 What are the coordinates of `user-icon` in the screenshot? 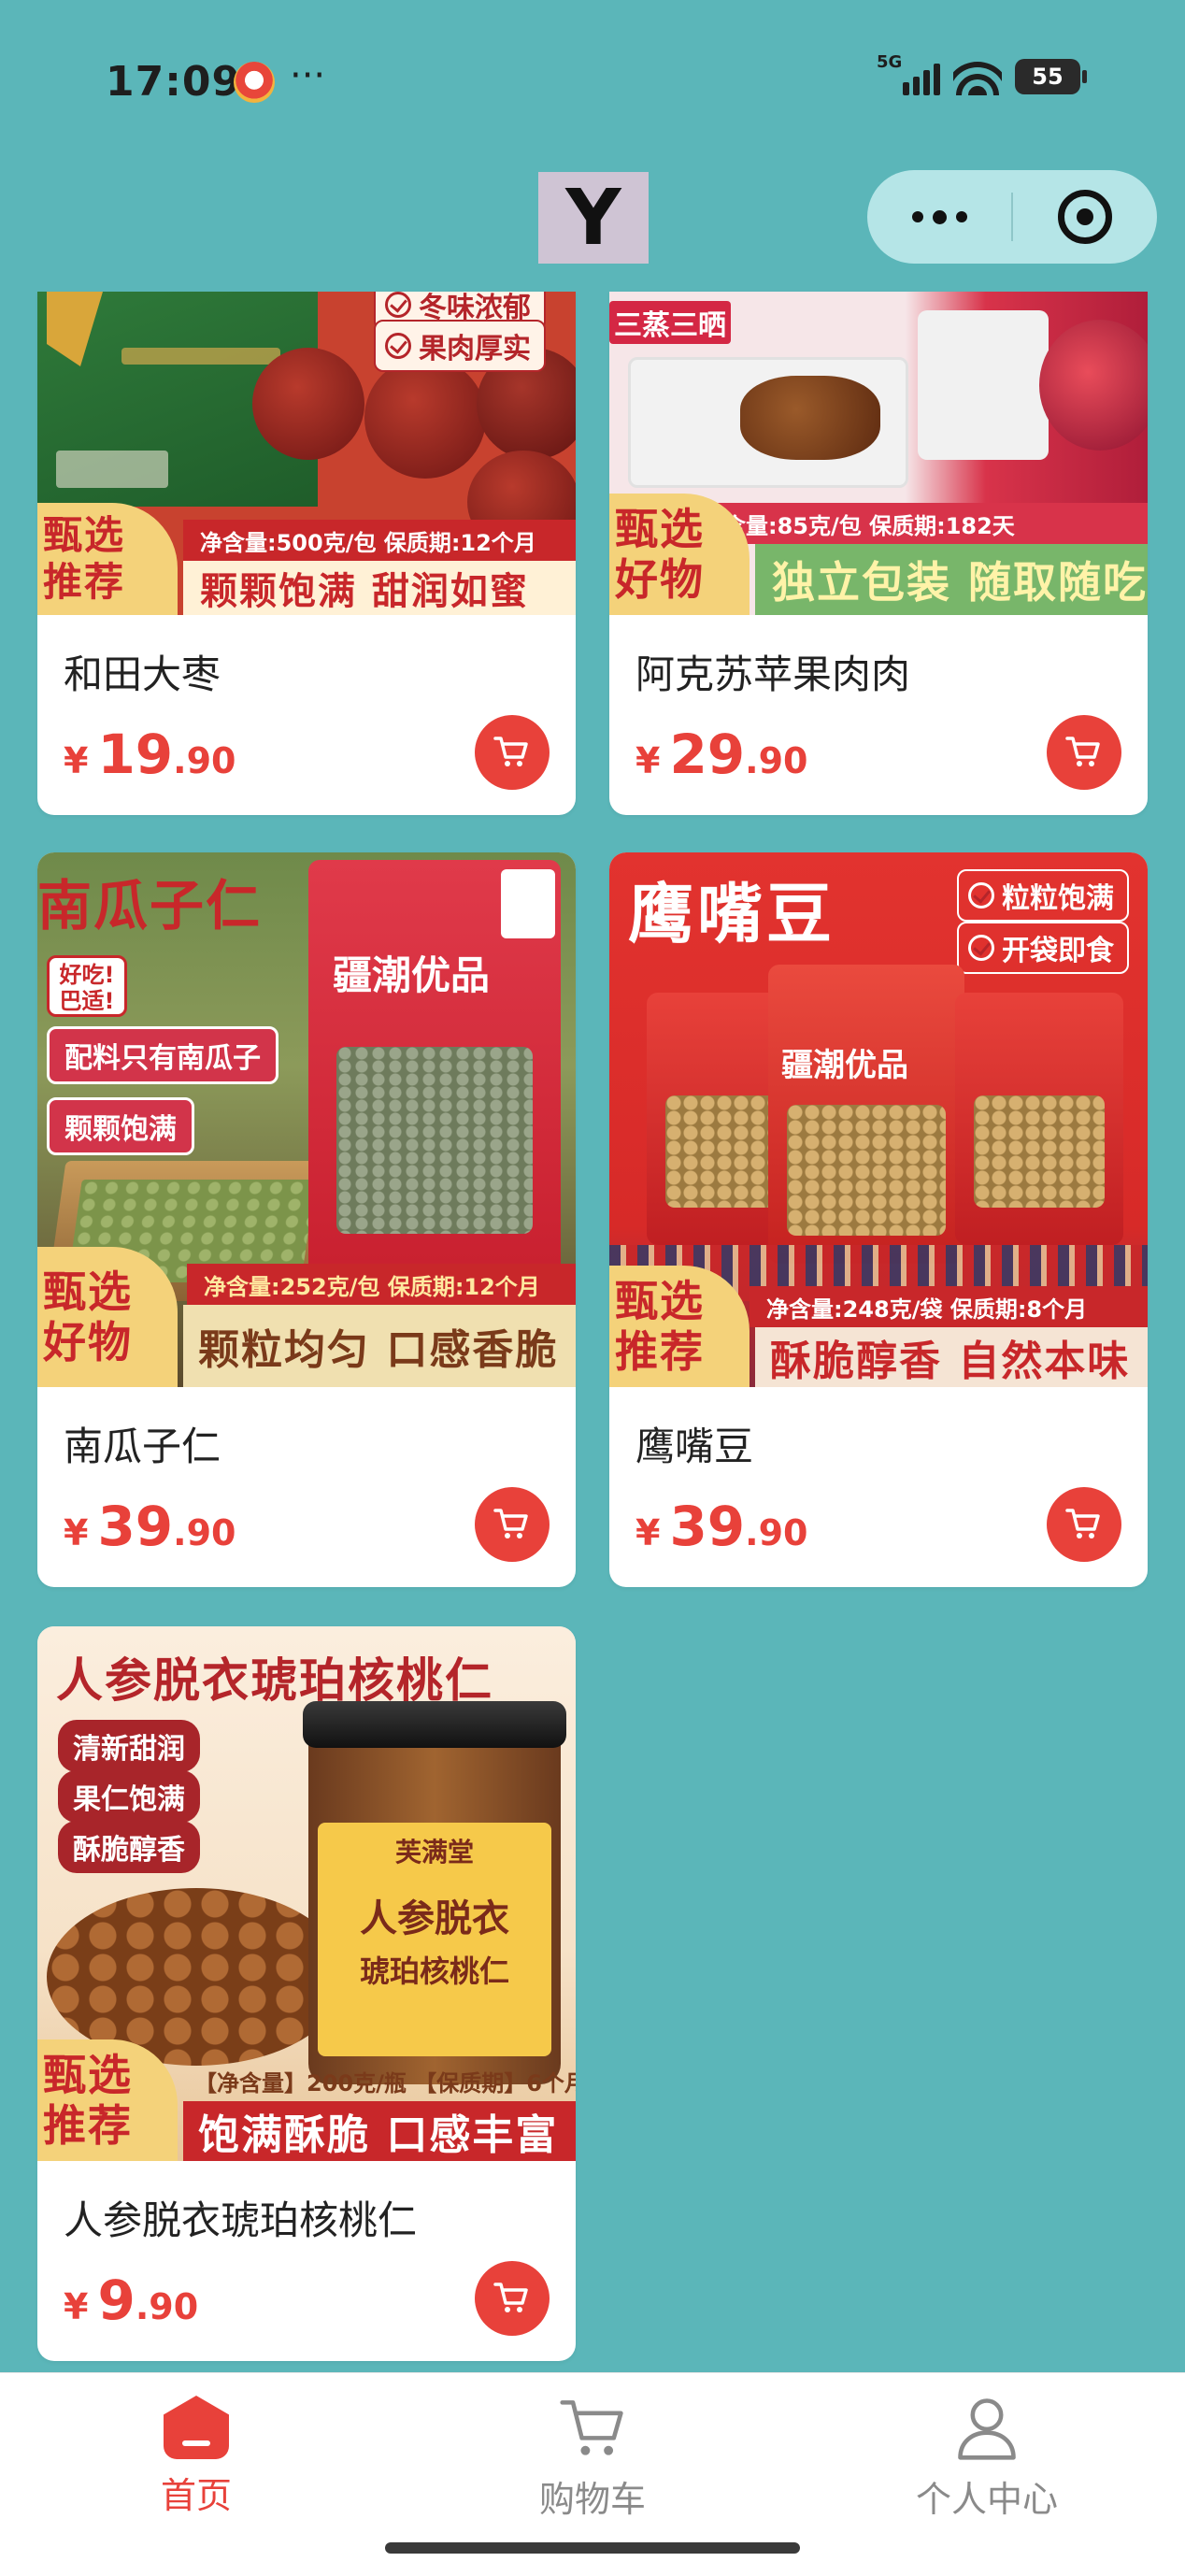 It's located at (987, 2429).